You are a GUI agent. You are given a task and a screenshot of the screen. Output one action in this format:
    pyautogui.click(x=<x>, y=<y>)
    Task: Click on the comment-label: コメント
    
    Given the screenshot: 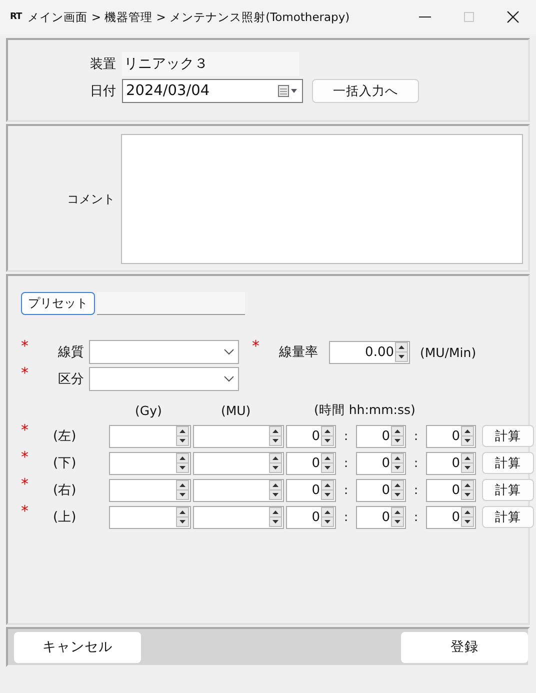 What is the action you would take?
    pyautogui.click(x=90, y=199)
    